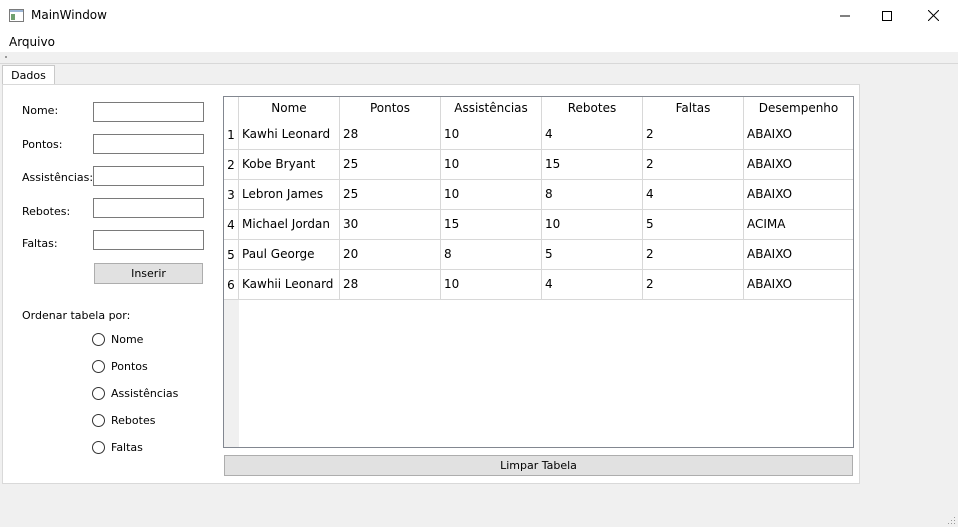 The width and height of the screenshot is (958, 527). I want to click on table-cell: ACIMA, so click(798, 225).